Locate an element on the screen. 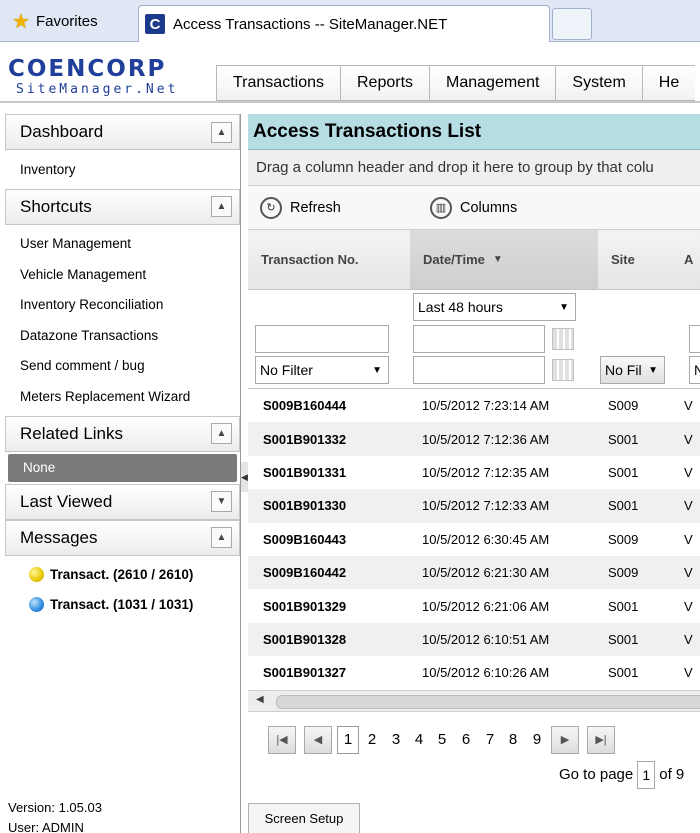 Image resolution: width=700 pixels, height=833 pixels. prev-page-button: ◀ is located at coordinates (318, 739).